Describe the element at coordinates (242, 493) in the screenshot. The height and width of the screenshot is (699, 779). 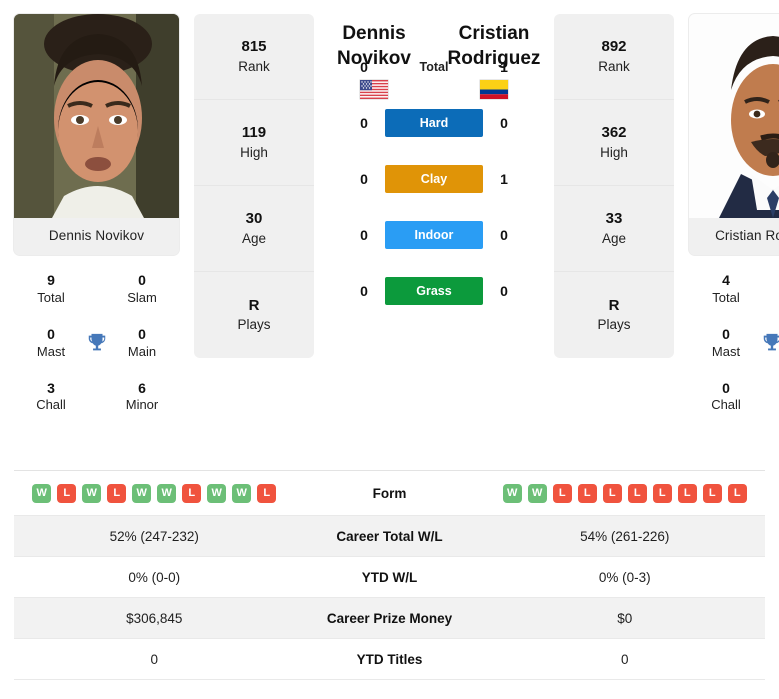
I see `left-form-badge-8: W` at that location.